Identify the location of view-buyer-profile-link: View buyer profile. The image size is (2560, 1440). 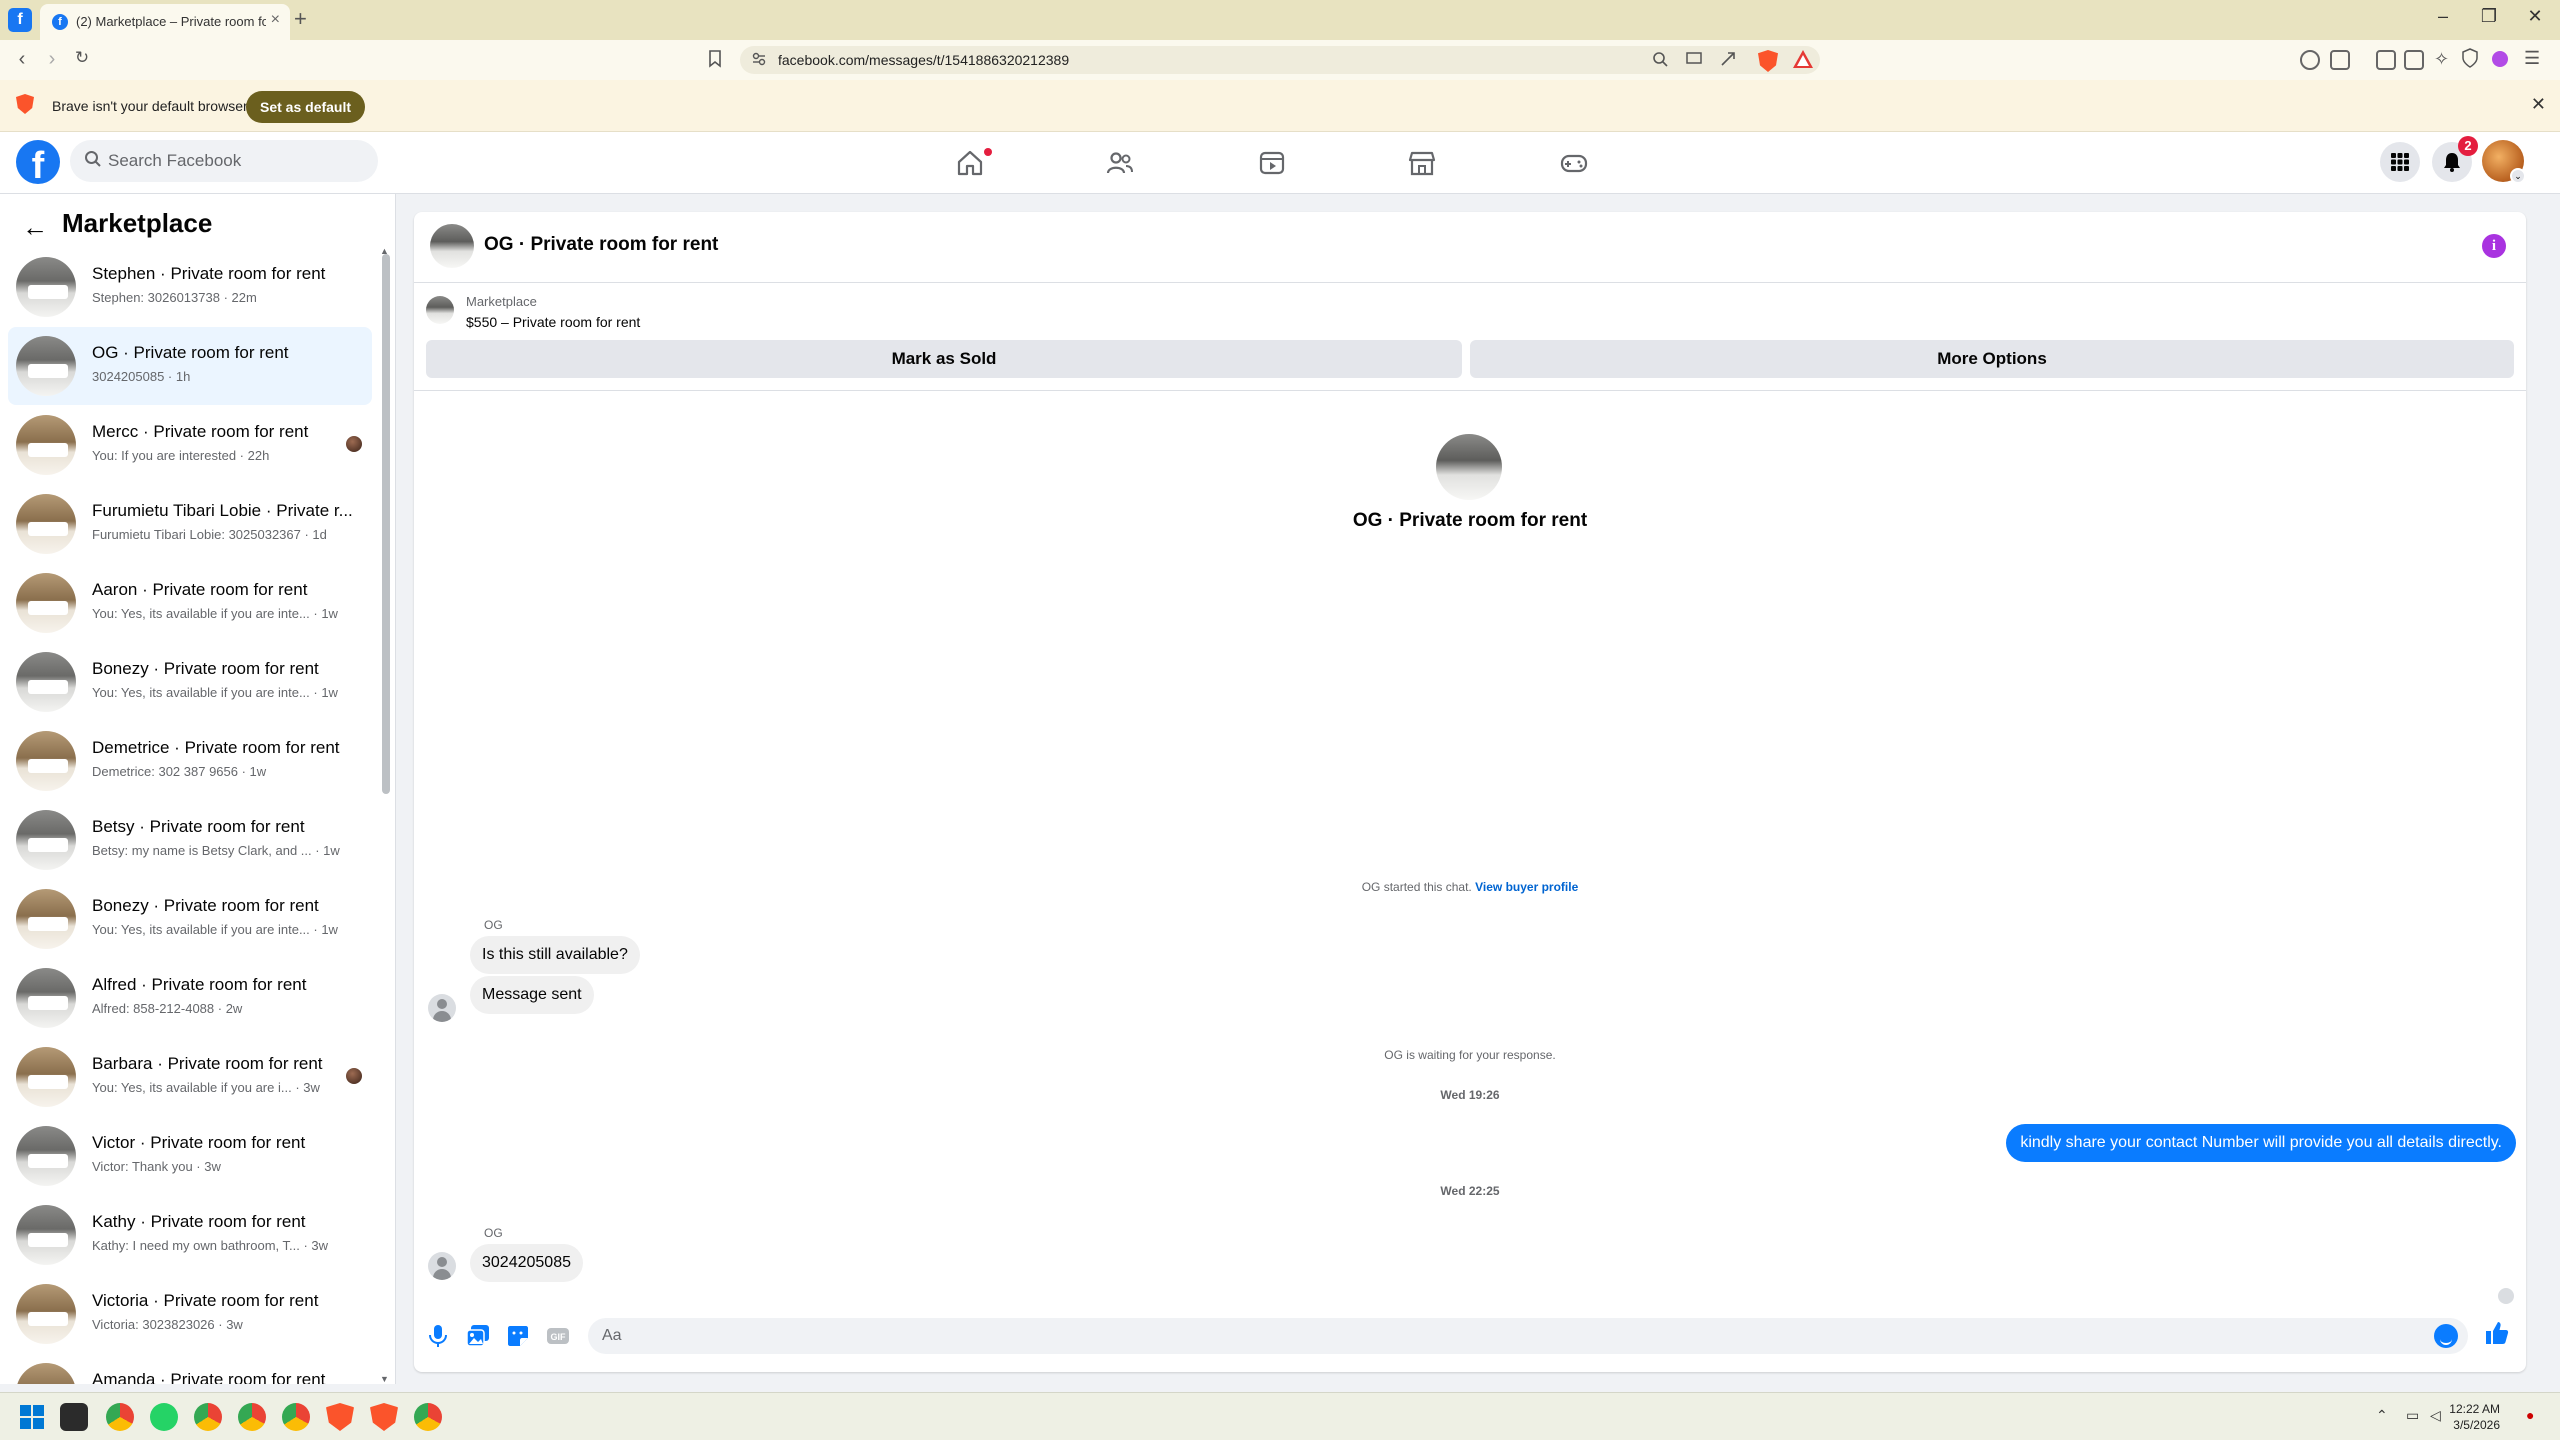
(1526, 887).